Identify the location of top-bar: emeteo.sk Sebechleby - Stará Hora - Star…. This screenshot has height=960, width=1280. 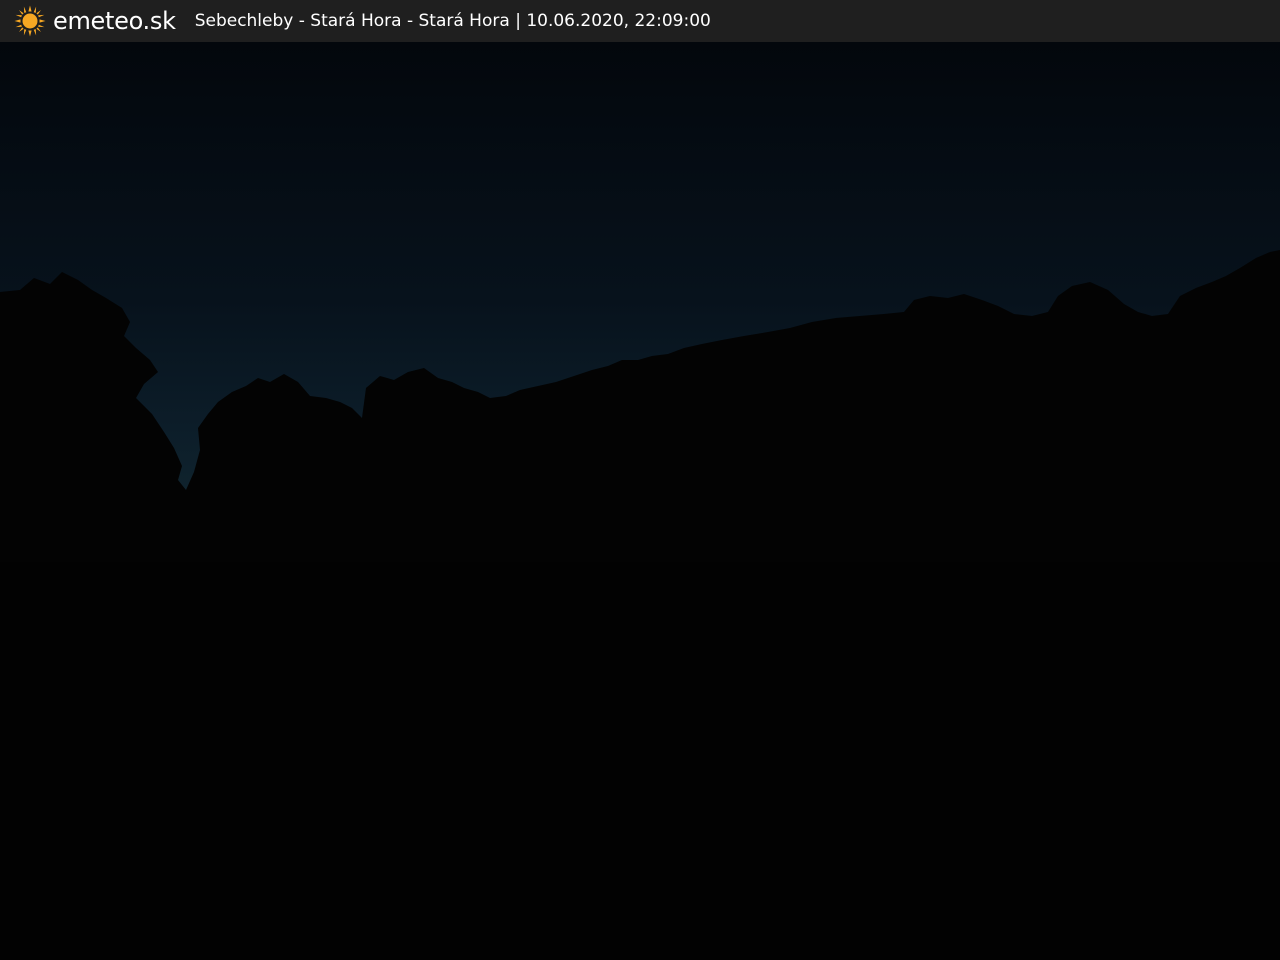
(640, 21).